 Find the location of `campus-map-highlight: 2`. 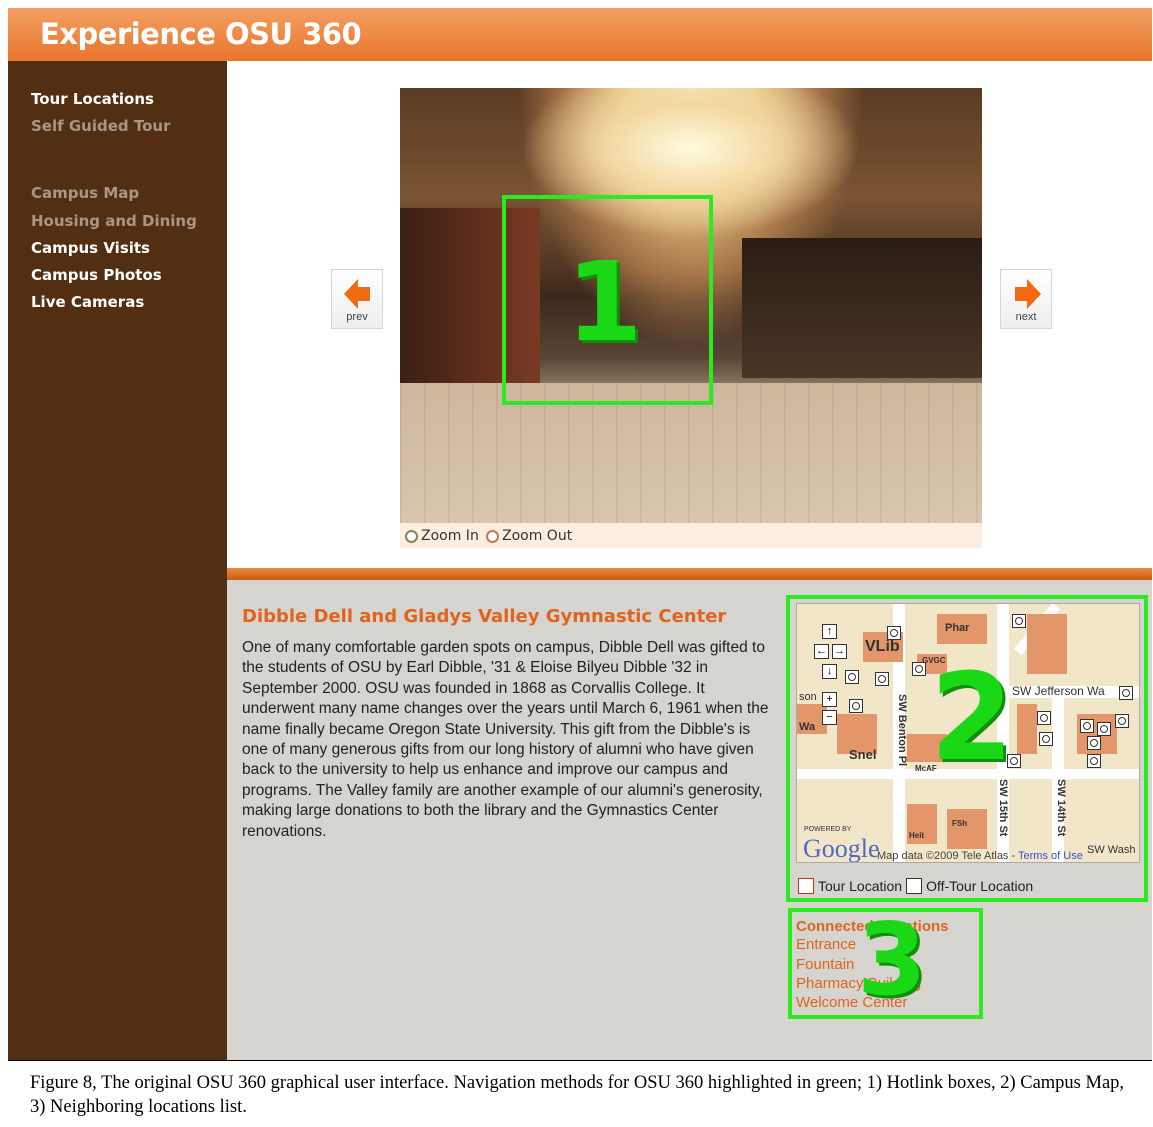

campus-map-highlight: 2 is located at coordinates (967, 748).